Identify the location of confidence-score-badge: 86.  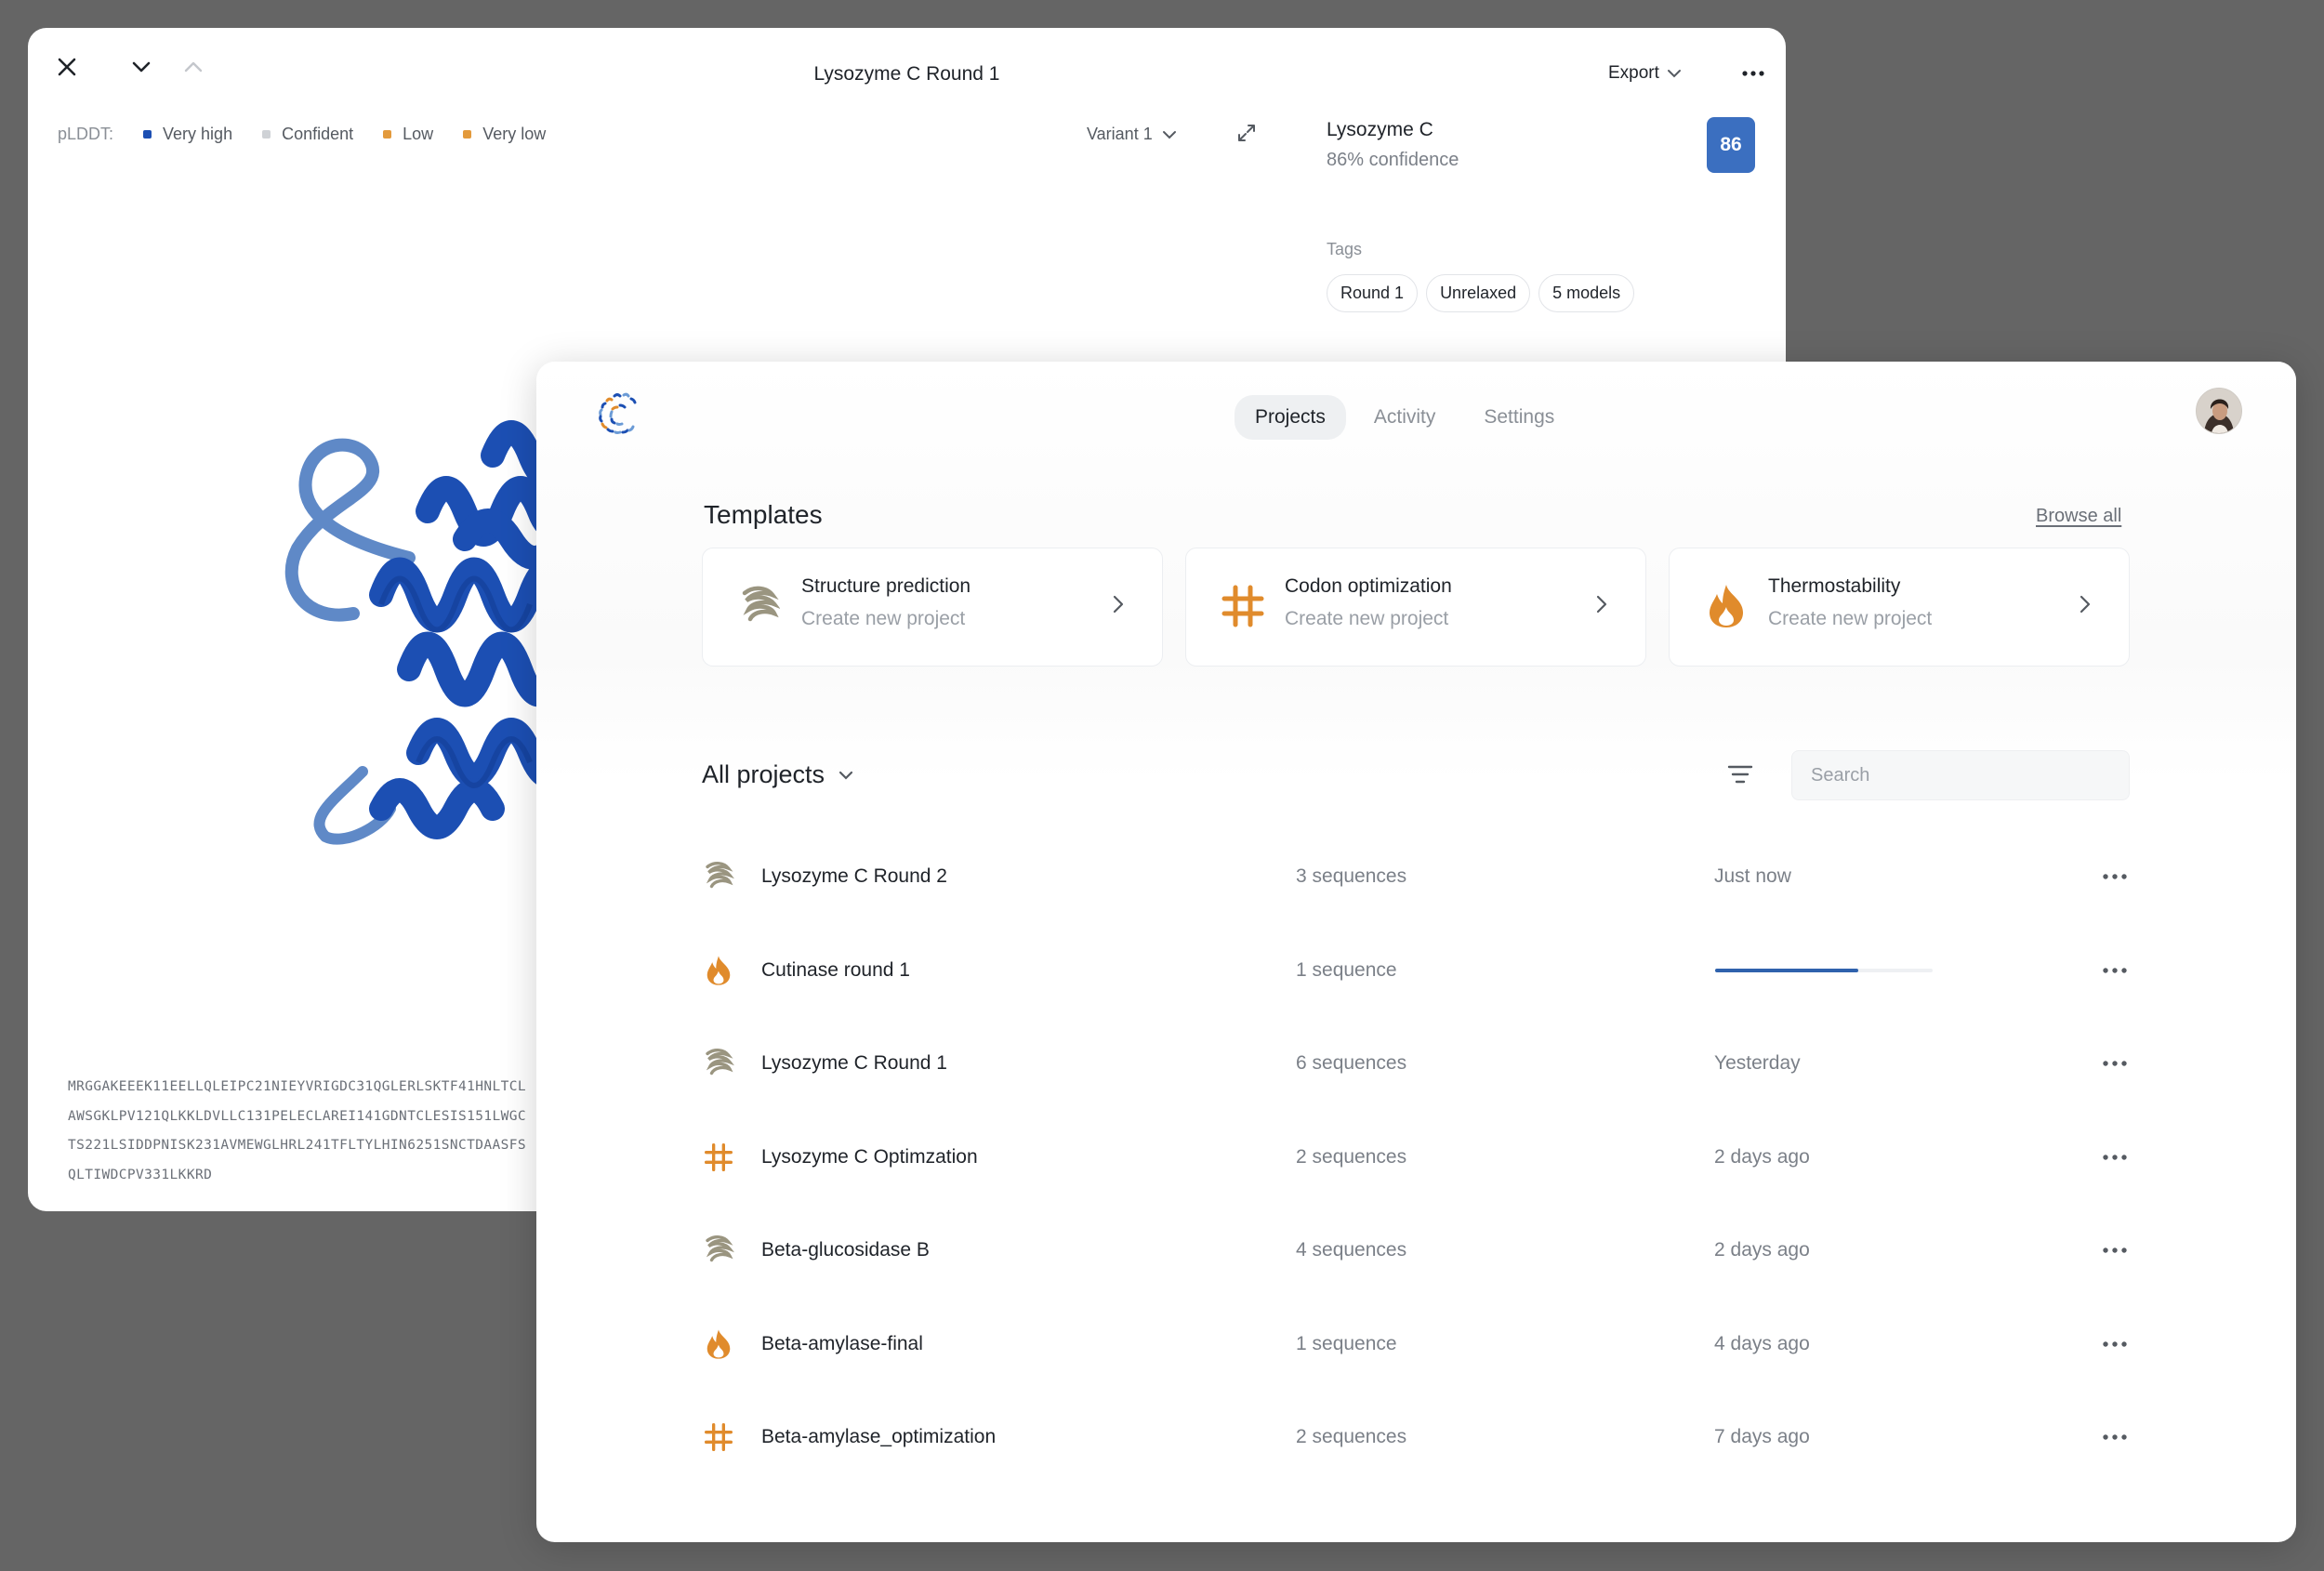
(1731, 145).